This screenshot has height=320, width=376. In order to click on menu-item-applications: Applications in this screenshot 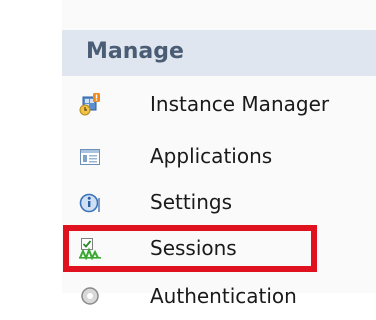, I will do `click(219, 158)`.